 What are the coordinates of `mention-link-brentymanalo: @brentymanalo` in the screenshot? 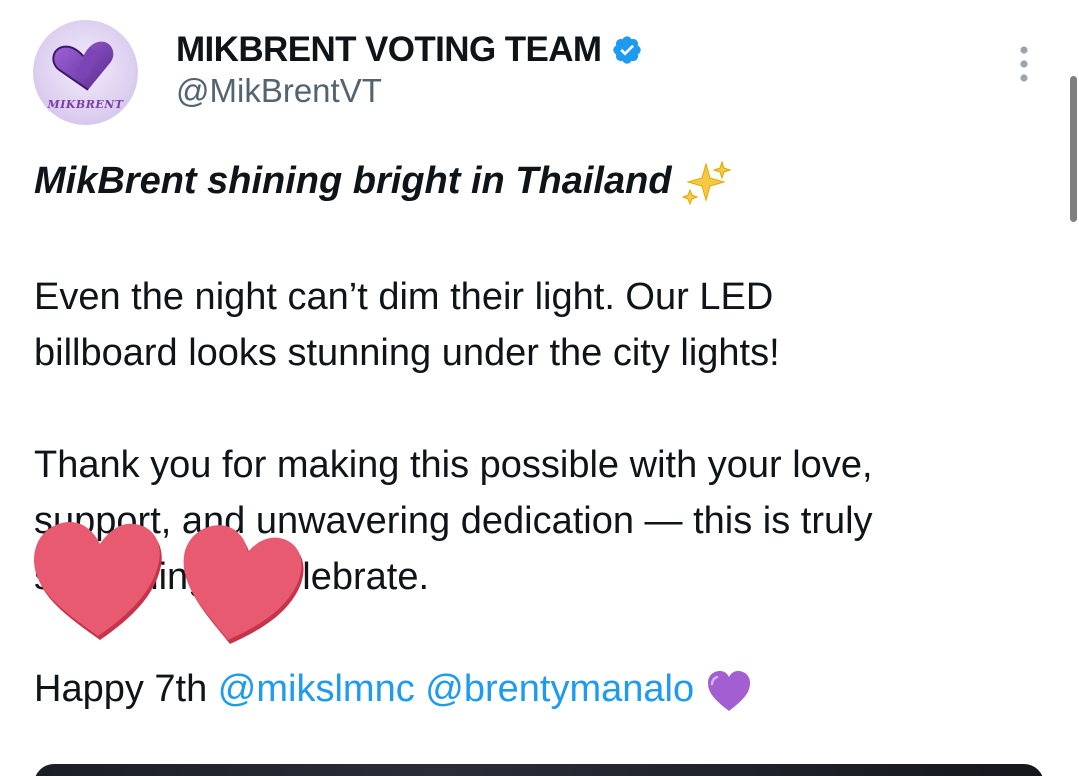 It's located at (559, 689).